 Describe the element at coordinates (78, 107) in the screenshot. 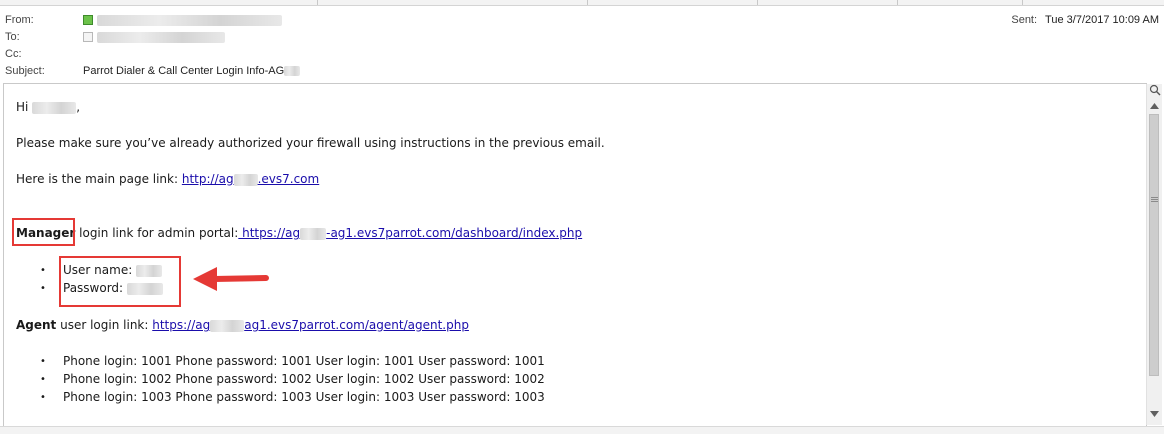

I see `greeting-comma: ,` at that location.